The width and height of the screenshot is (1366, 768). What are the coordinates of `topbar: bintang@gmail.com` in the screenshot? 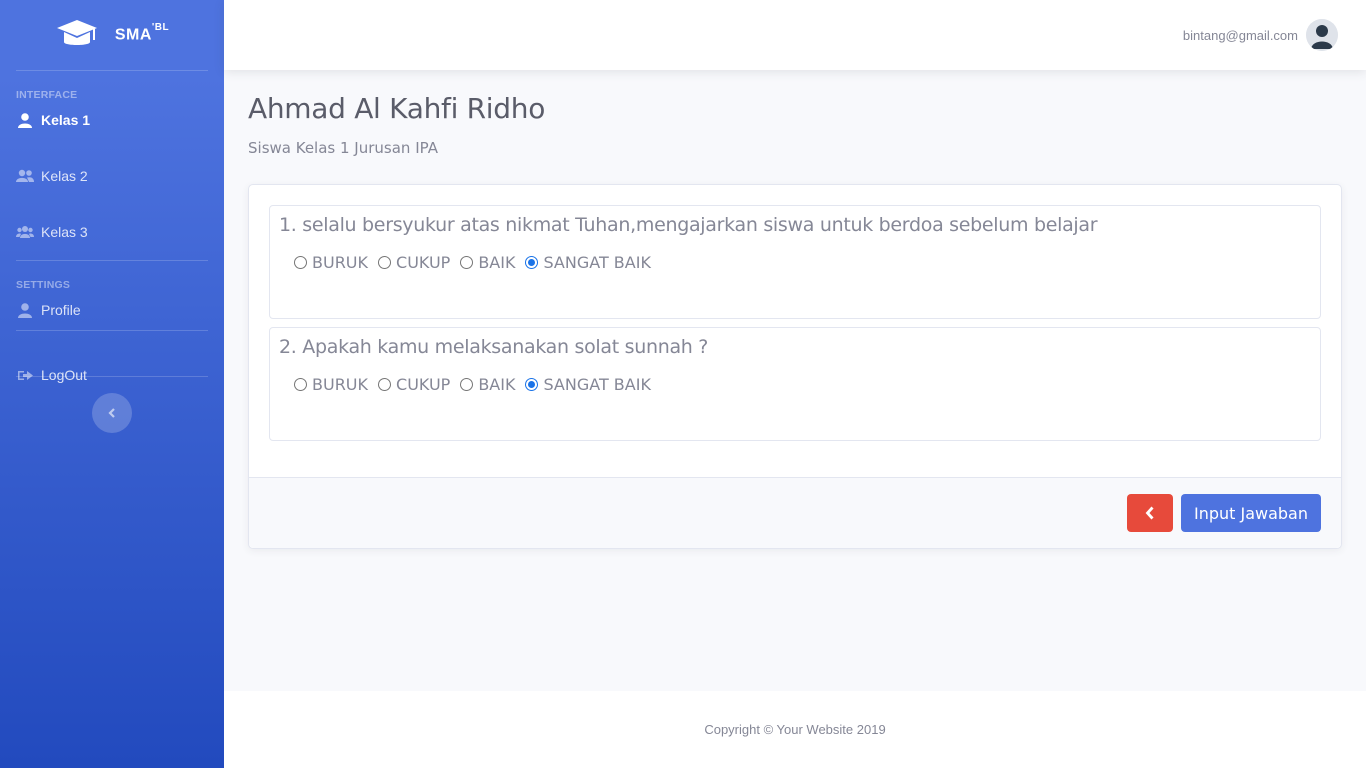 It's located at (795, 35).